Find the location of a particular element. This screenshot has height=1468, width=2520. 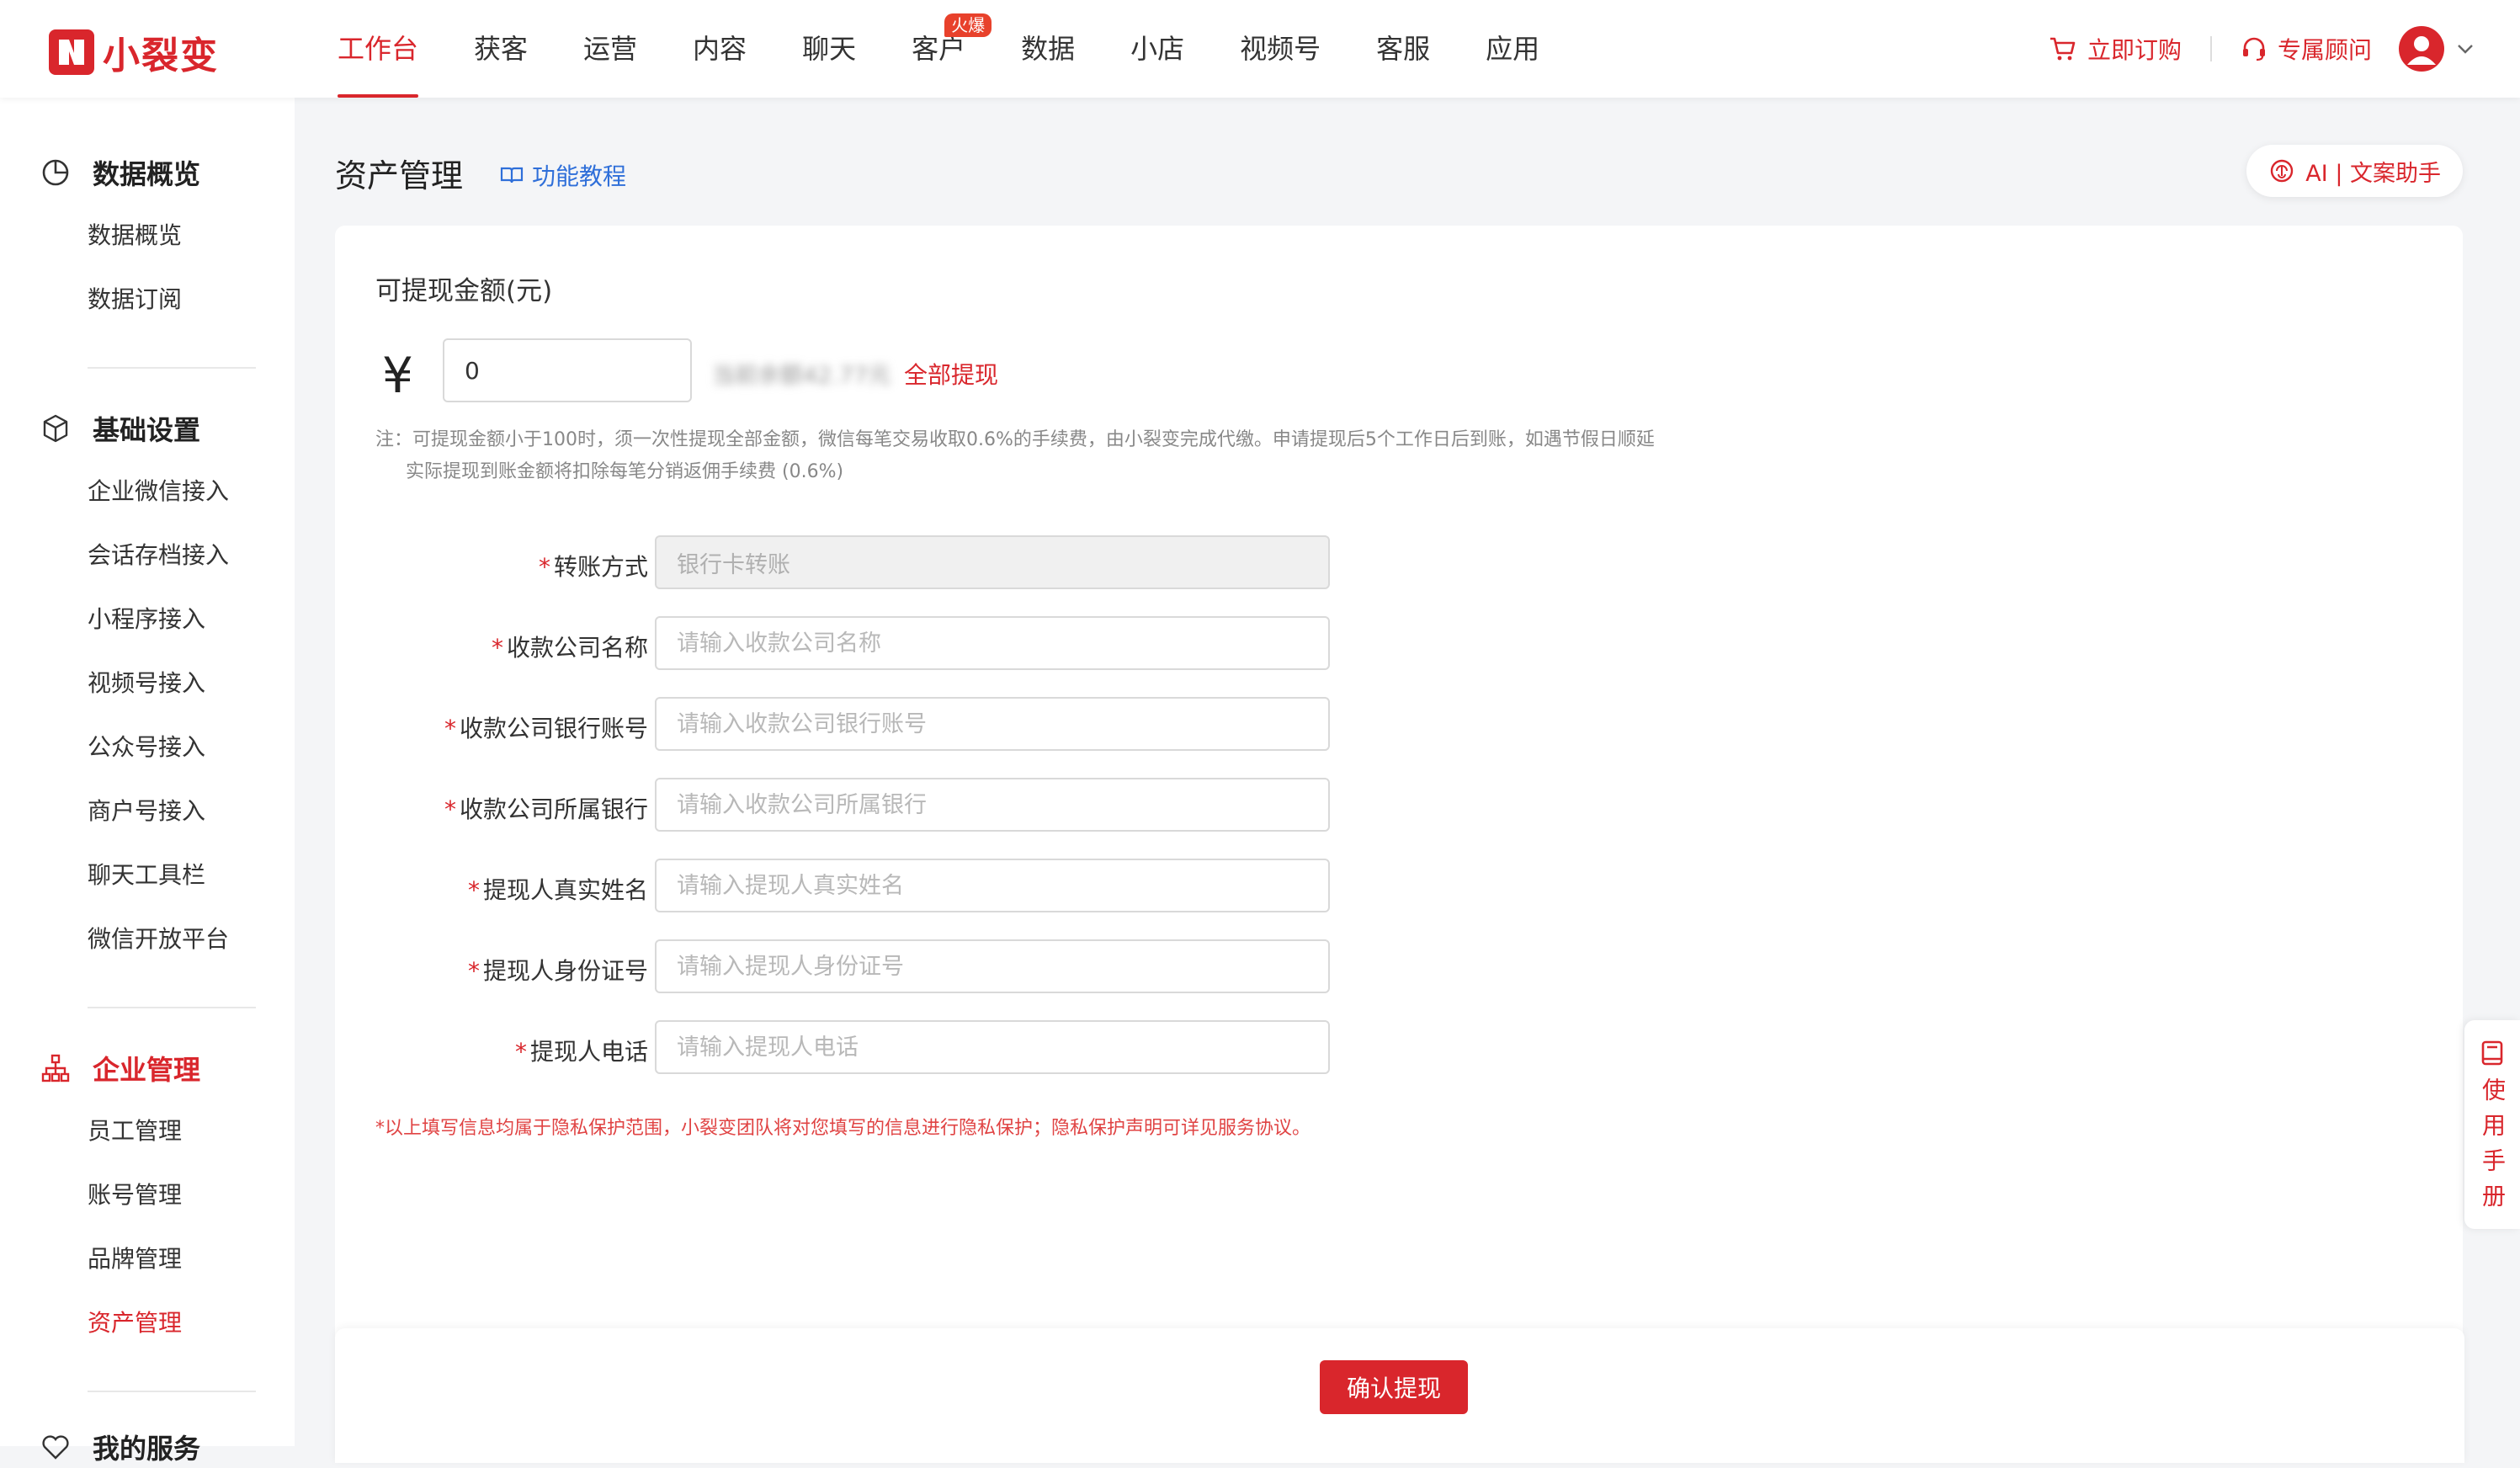

field-label-text: 提现人真实姓名 is located at coordinates (565, 890).